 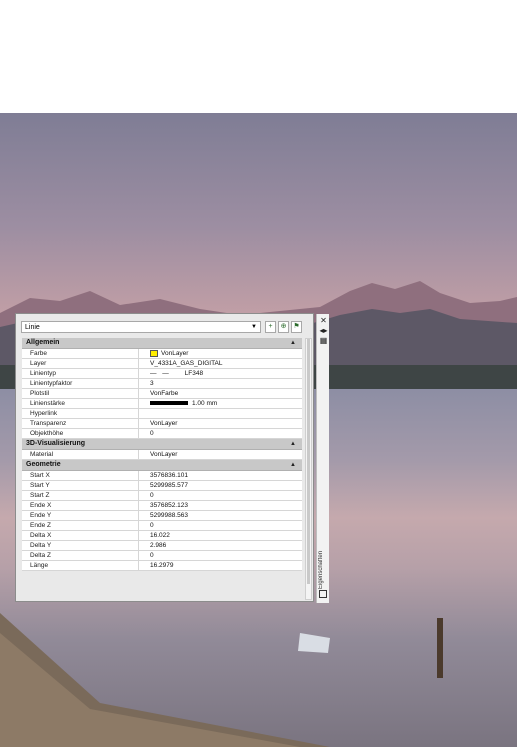 What do you see at coordinates (225, 413) in the screenshot?
I see `property-value` at bounding box center [225, 413].